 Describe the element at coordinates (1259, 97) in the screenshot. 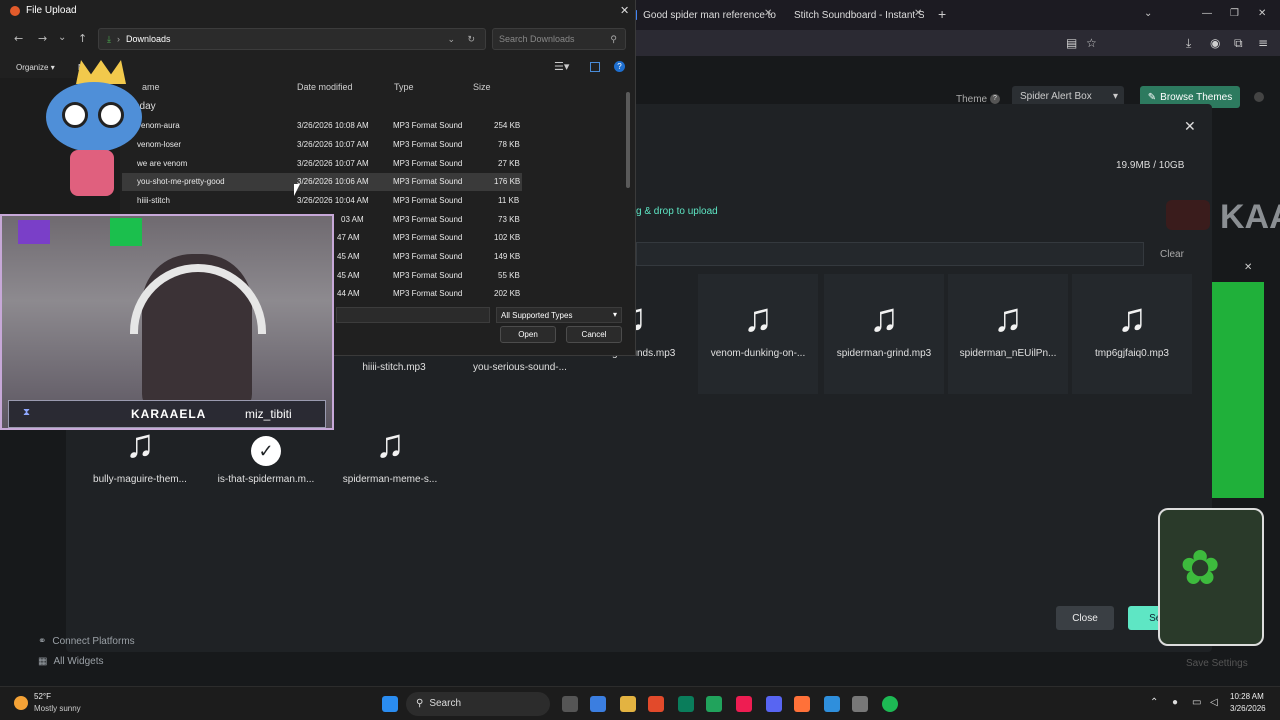

I see `help-icon` at that location.